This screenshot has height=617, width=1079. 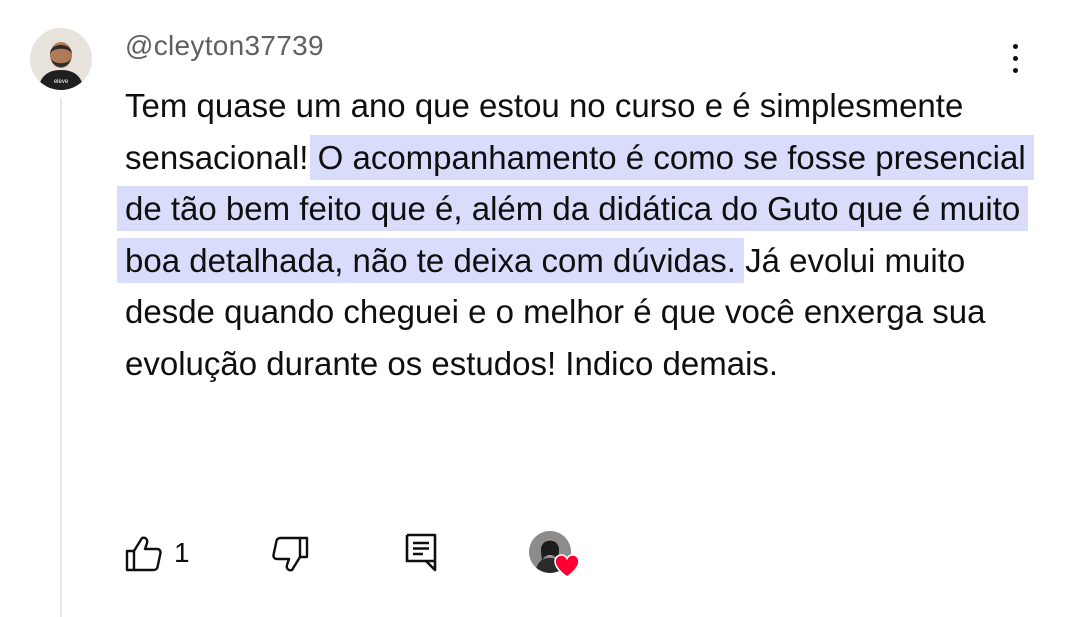 I want to click on author-avatar: eleve, so click(x=61, y=59).